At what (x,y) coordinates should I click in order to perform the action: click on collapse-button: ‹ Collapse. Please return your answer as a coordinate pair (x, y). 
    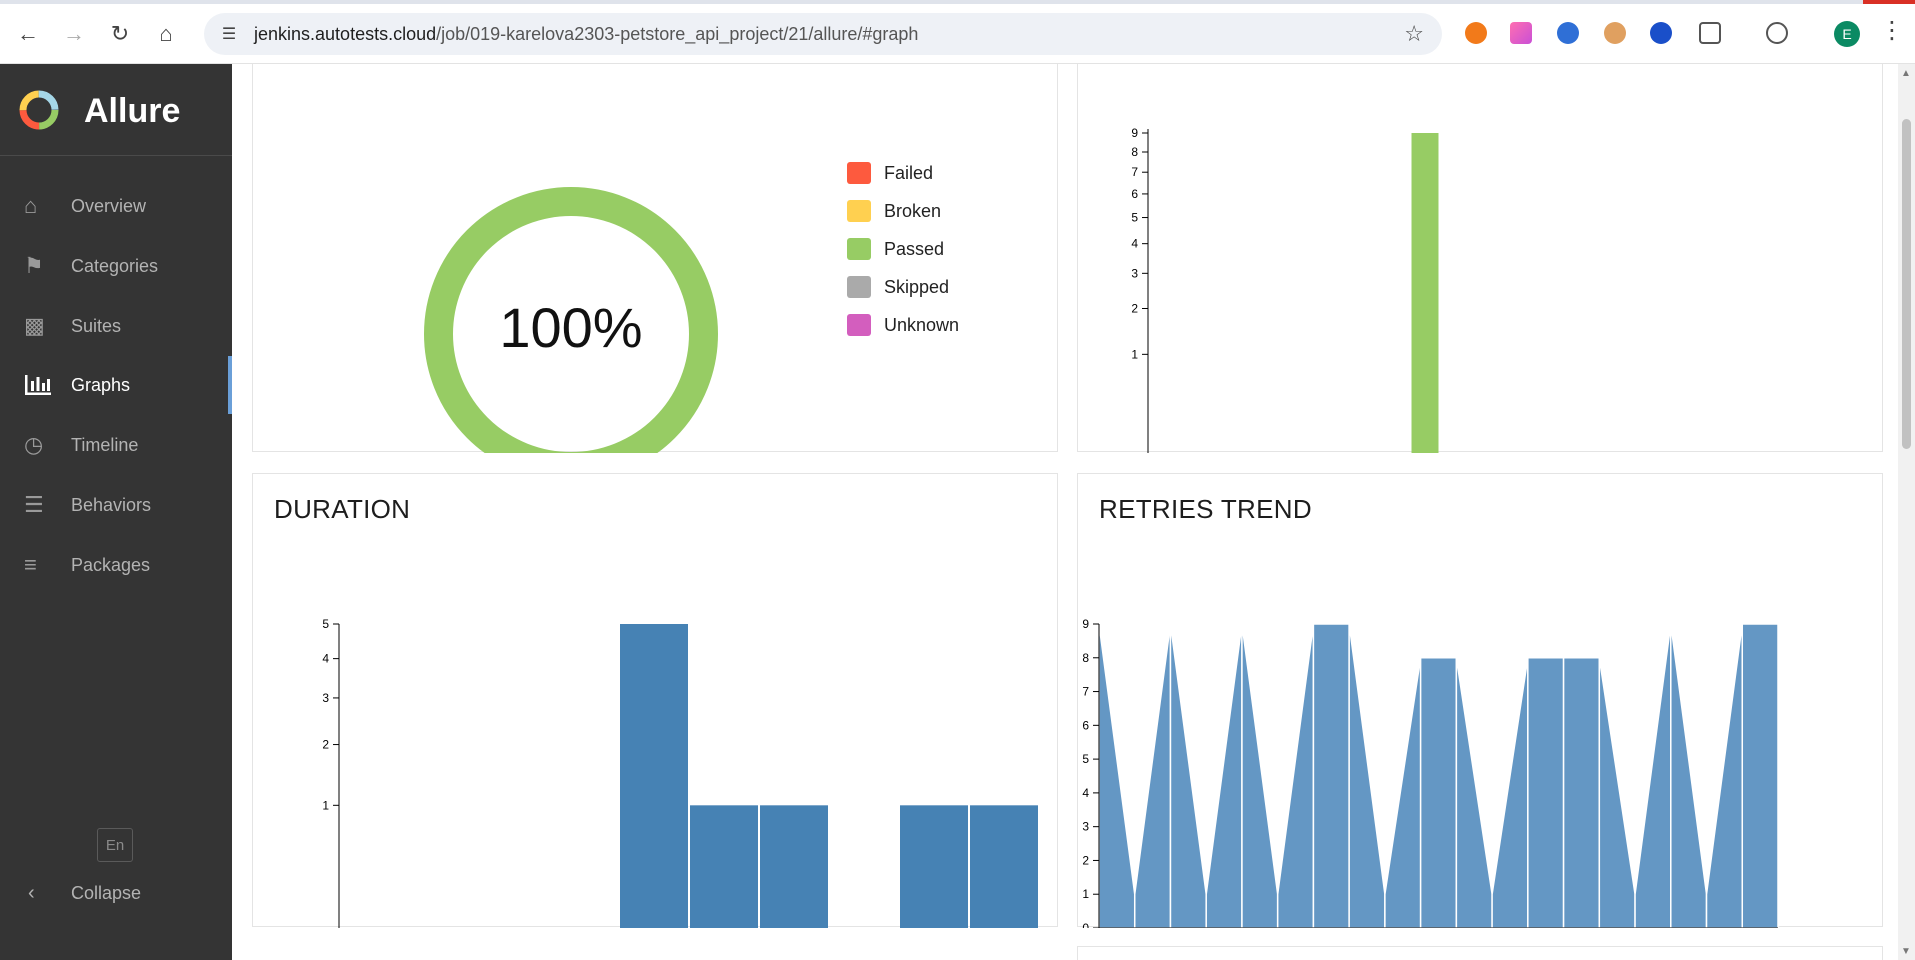
    Looking at the image, I should click on (116, 893).